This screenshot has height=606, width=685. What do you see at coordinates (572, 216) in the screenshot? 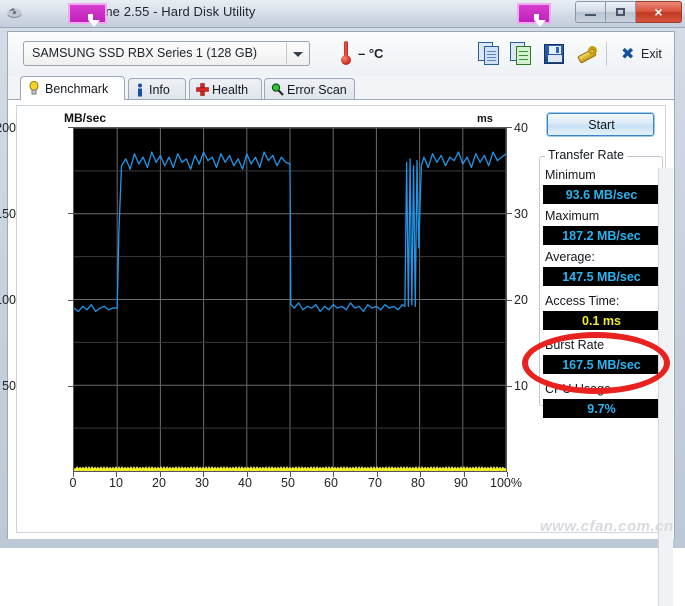
I see `maximum-label: Maximum` at bounding box center [572, 216].